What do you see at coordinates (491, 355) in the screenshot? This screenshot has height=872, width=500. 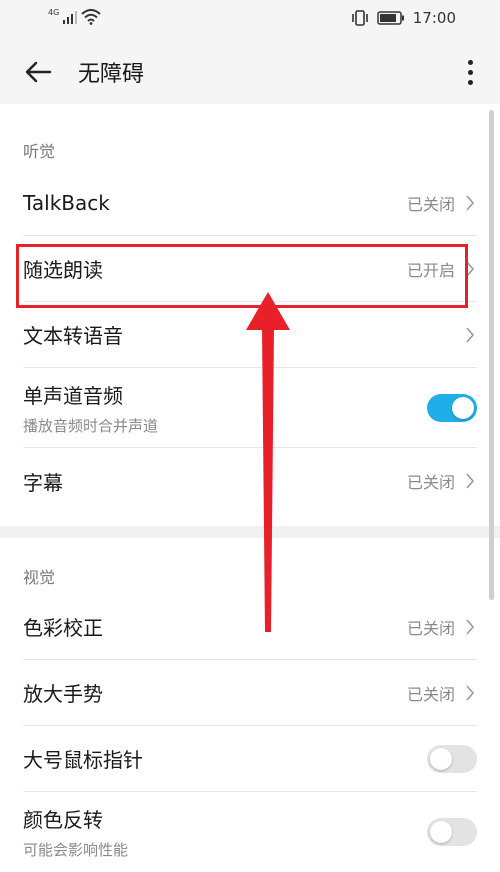 I see `scrollbar` at bounding box center [491, 355].